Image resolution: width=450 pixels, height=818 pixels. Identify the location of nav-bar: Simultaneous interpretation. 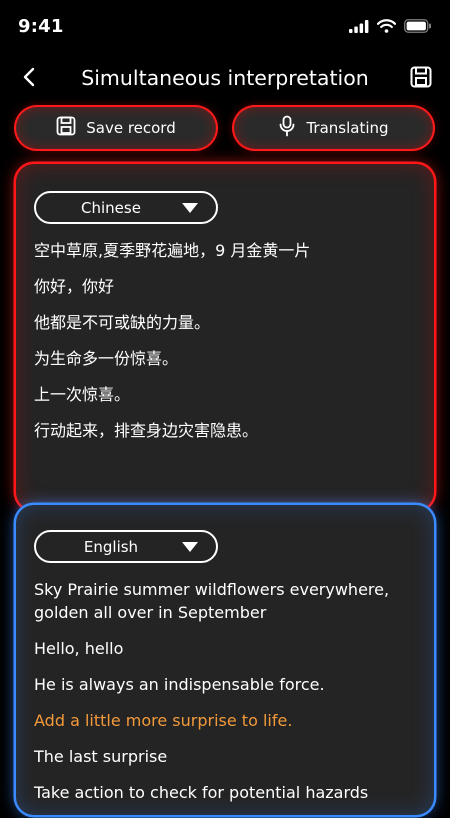
(225, 80).